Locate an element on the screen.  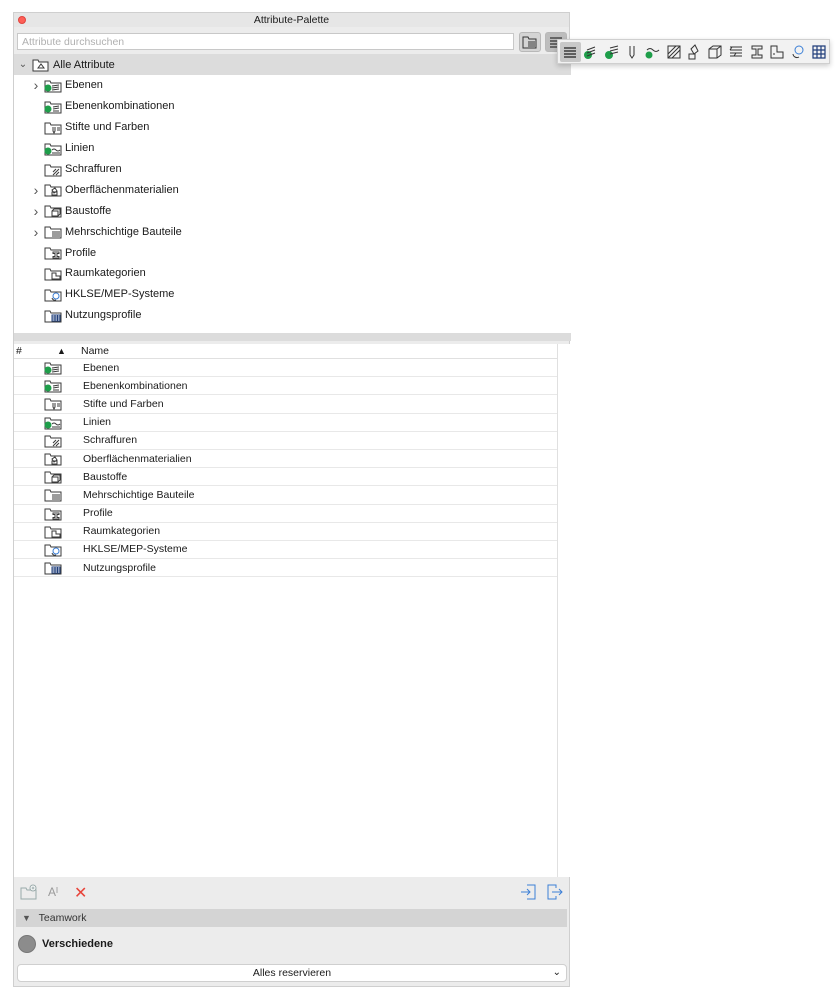
tree-item: Raumkategorien is located at coordinates (292, 273).